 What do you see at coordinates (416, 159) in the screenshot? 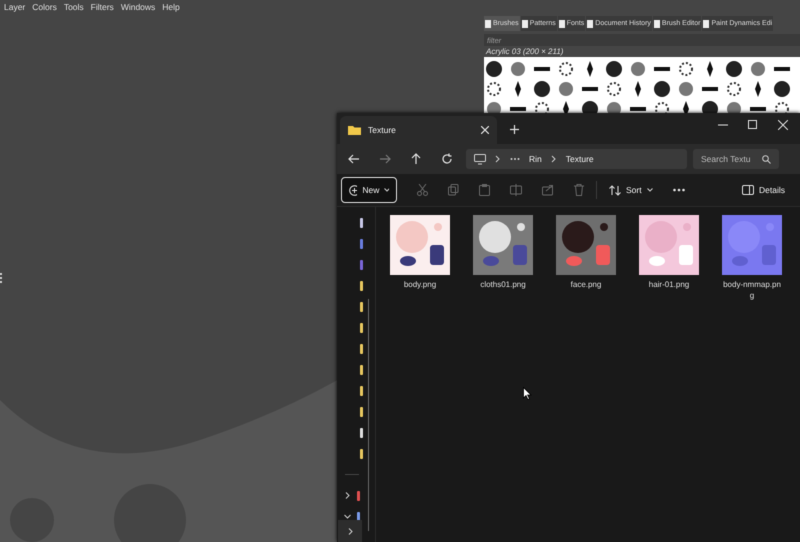
I see `up-icon` at bounding box center [416, 159].